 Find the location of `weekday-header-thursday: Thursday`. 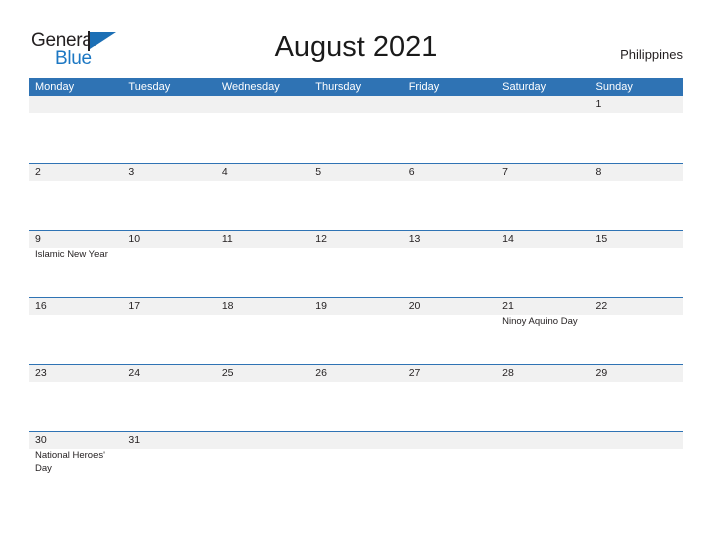

weekday-header-thursday: Thursday is located at coordinates (338, 87).